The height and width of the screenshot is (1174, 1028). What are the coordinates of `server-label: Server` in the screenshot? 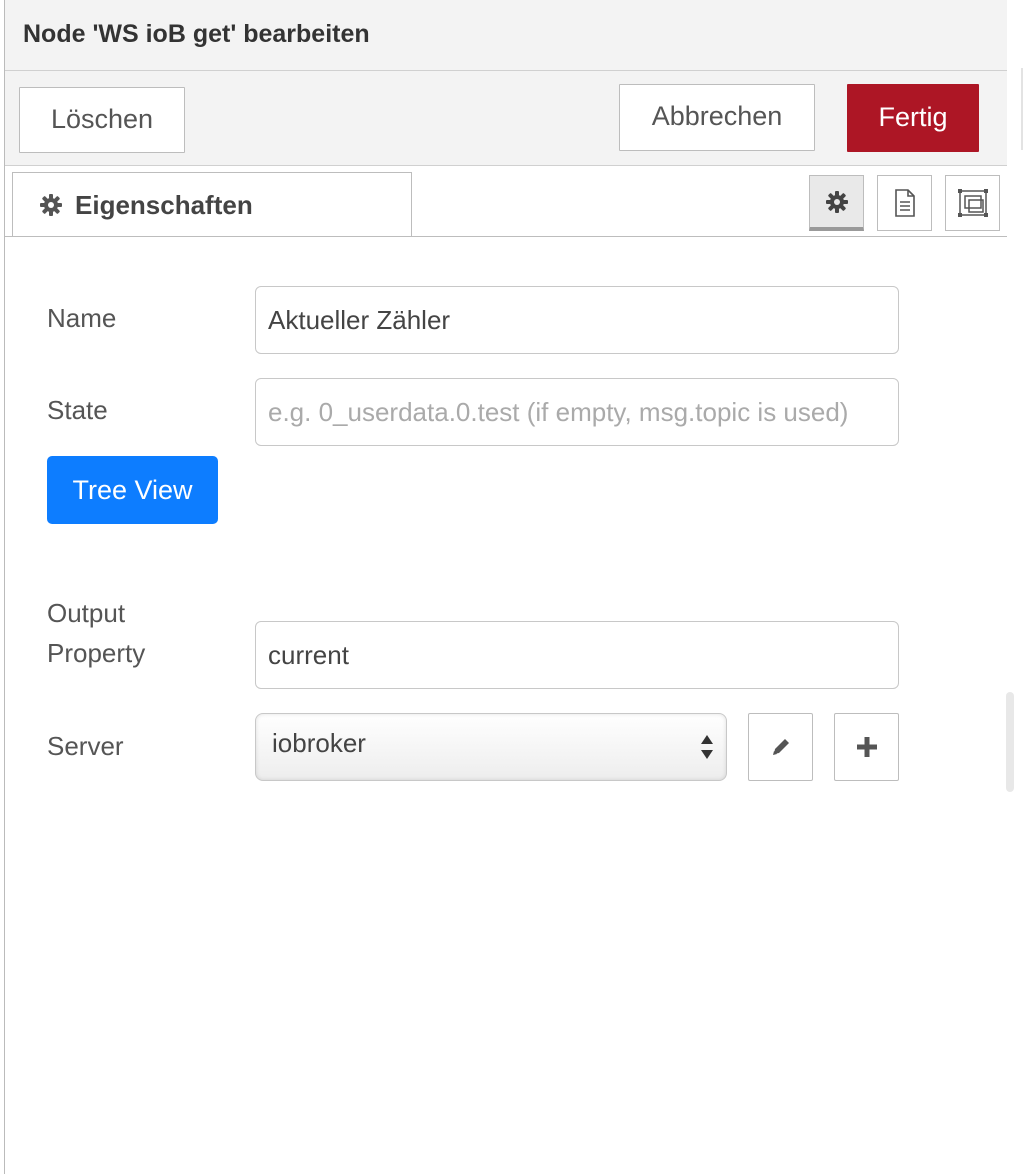 It's located at (85, 746).